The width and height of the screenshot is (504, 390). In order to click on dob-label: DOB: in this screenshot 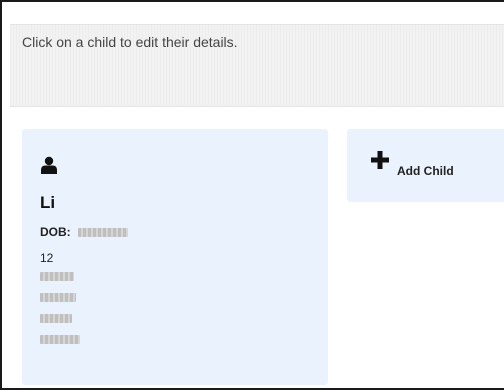, I will do `click(55, 232)`.